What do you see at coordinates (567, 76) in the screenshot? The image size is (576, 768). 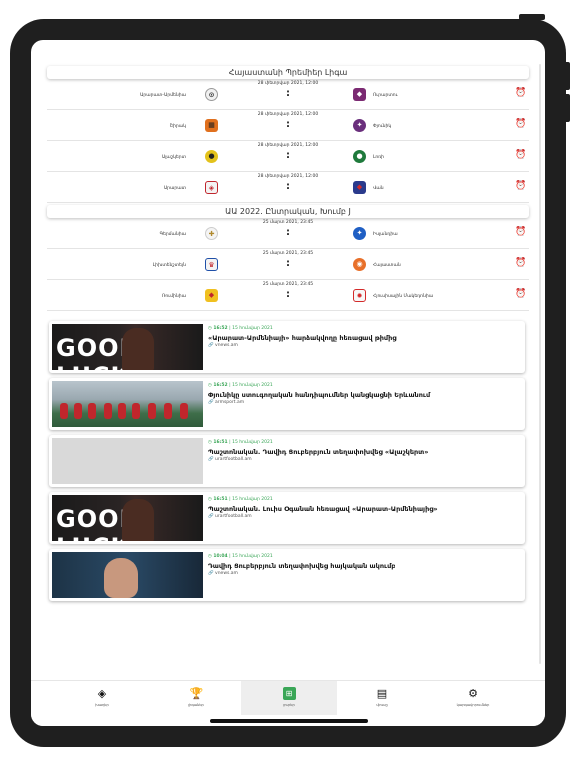 I see `volume-up-button` at bounding box center [567, 76].